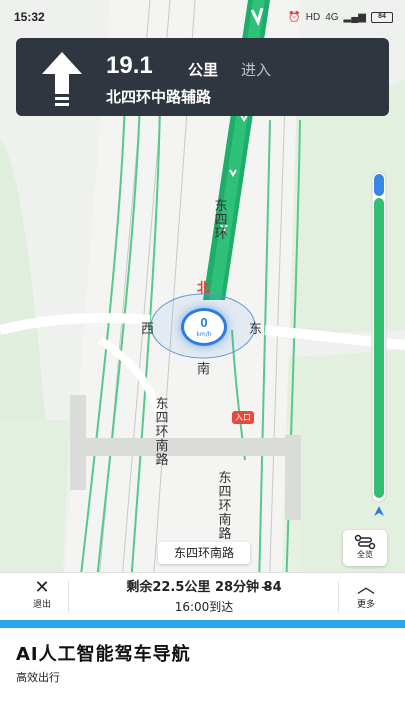 The image size is (405, 720). I want to click on status-bar: 15:32 ⏰ HD 4G ▂▄▆ 84, so click(202, 17).